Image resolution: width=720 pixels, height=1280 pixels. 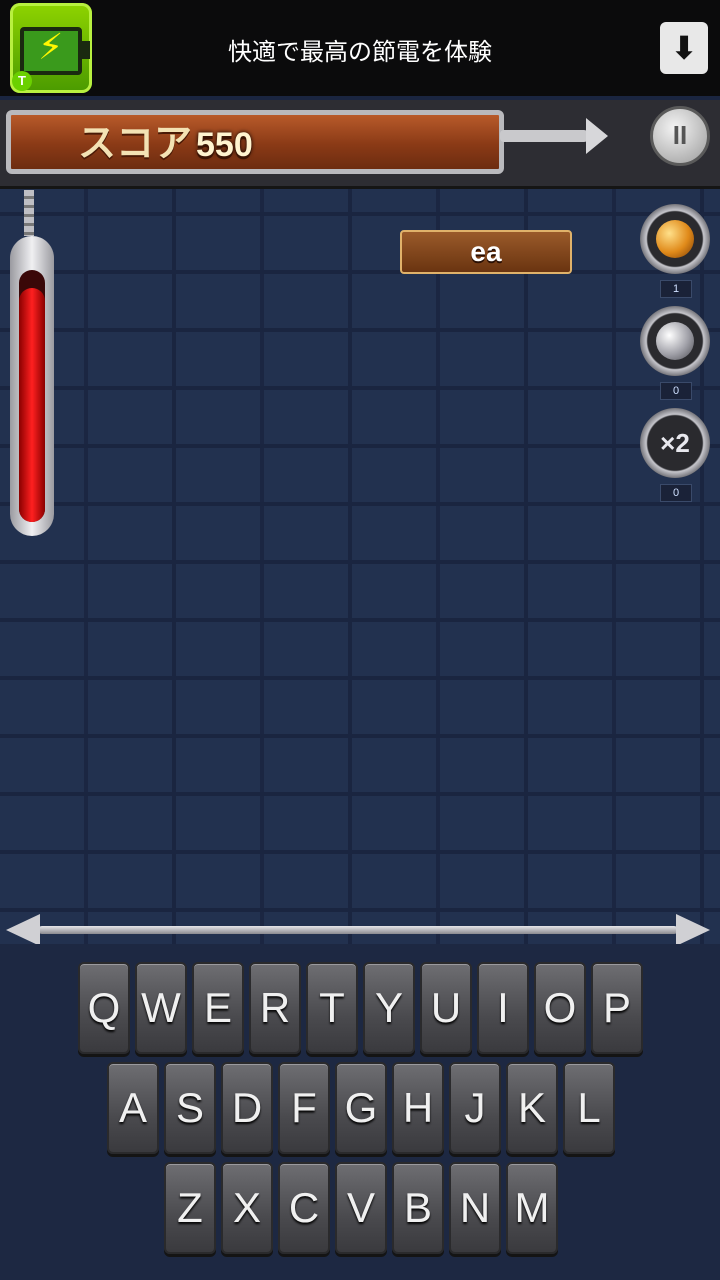 I want to click on key-v: V, so click(x=361, y=1208).